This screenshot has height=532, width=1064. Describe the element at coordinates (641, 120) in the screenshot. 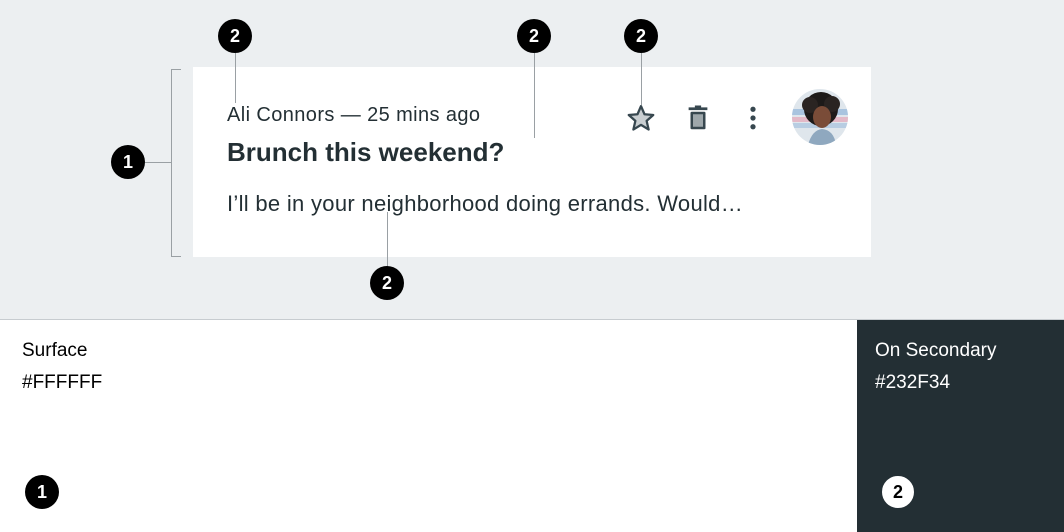

I see `star-icon` at that location.